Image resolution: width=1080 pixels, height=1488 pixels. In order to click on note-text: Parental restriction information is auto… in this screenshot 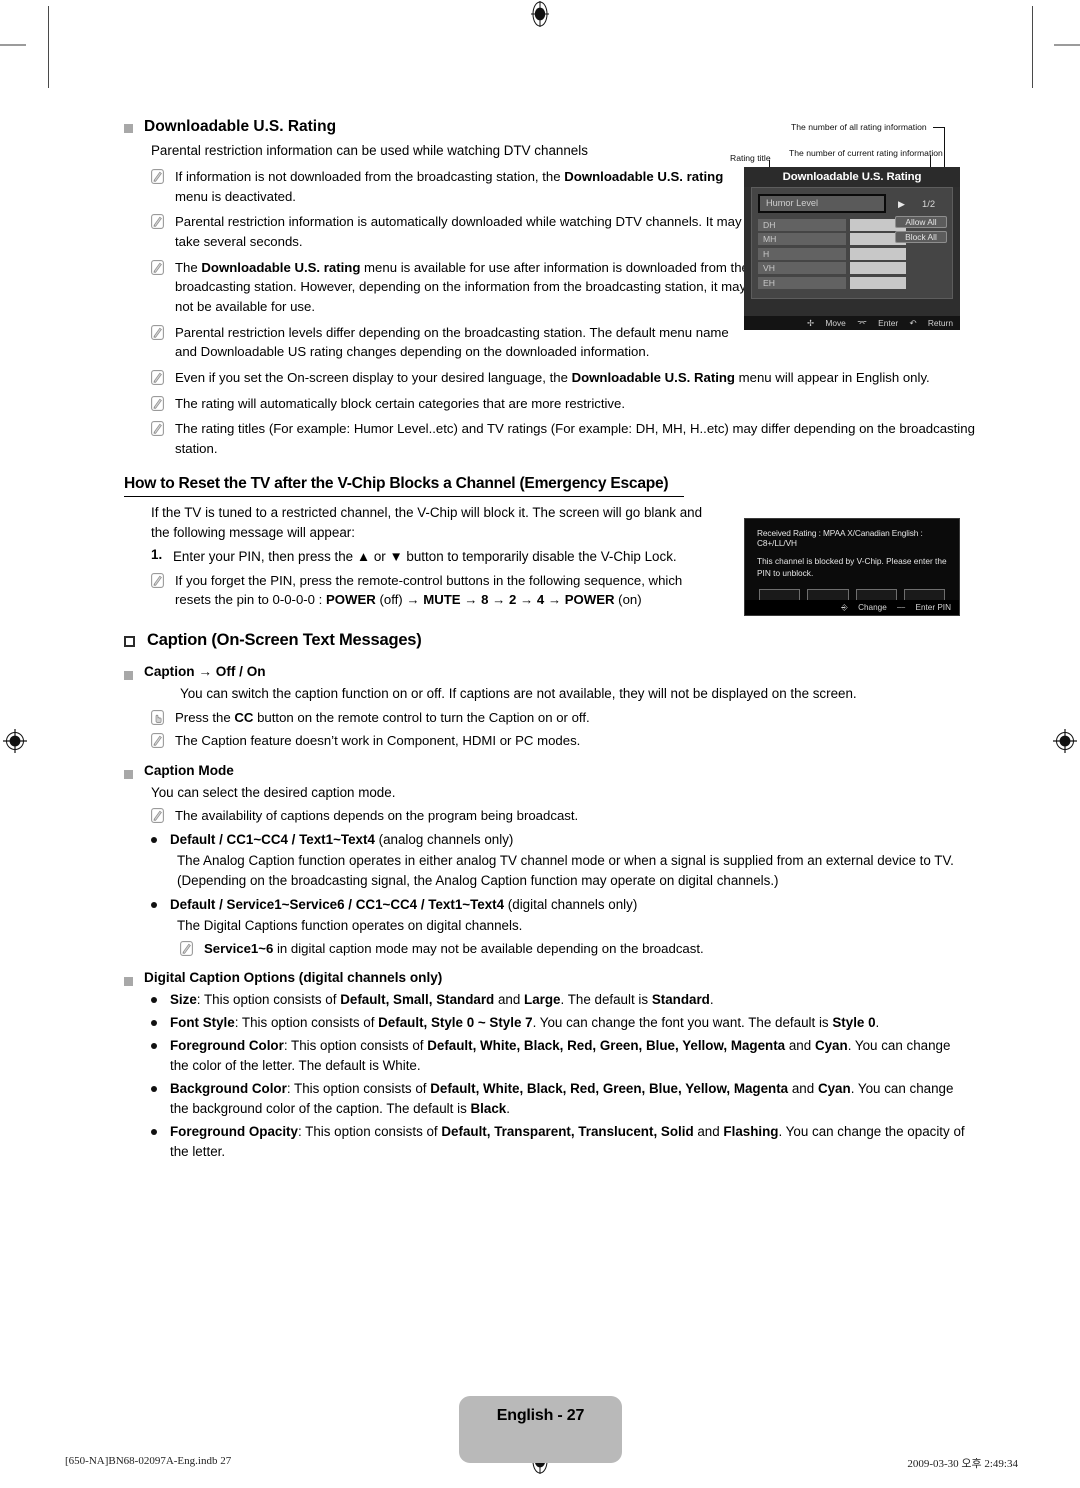, I will do `click(458, 231)`.